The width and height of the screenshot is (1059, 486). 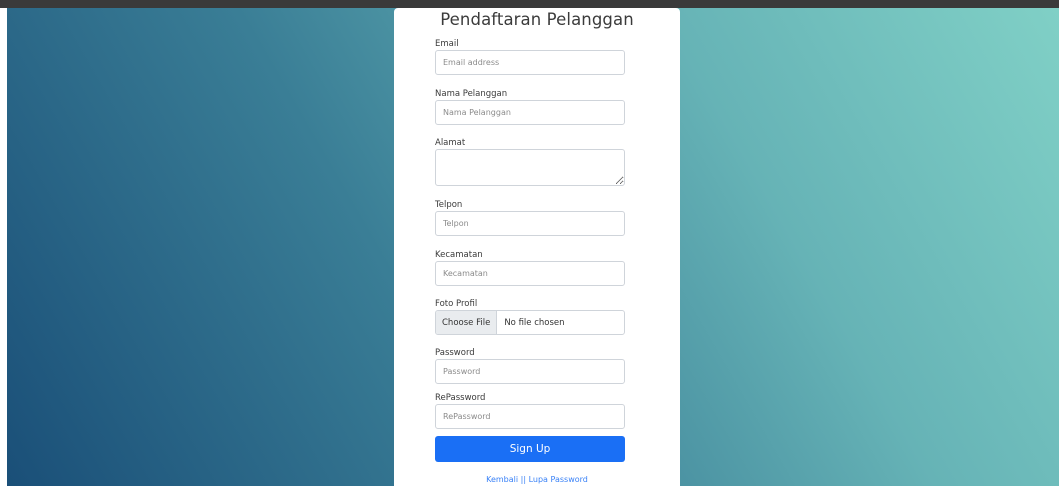 I want to click on alamat-textarea, so click(x=530, y=167).